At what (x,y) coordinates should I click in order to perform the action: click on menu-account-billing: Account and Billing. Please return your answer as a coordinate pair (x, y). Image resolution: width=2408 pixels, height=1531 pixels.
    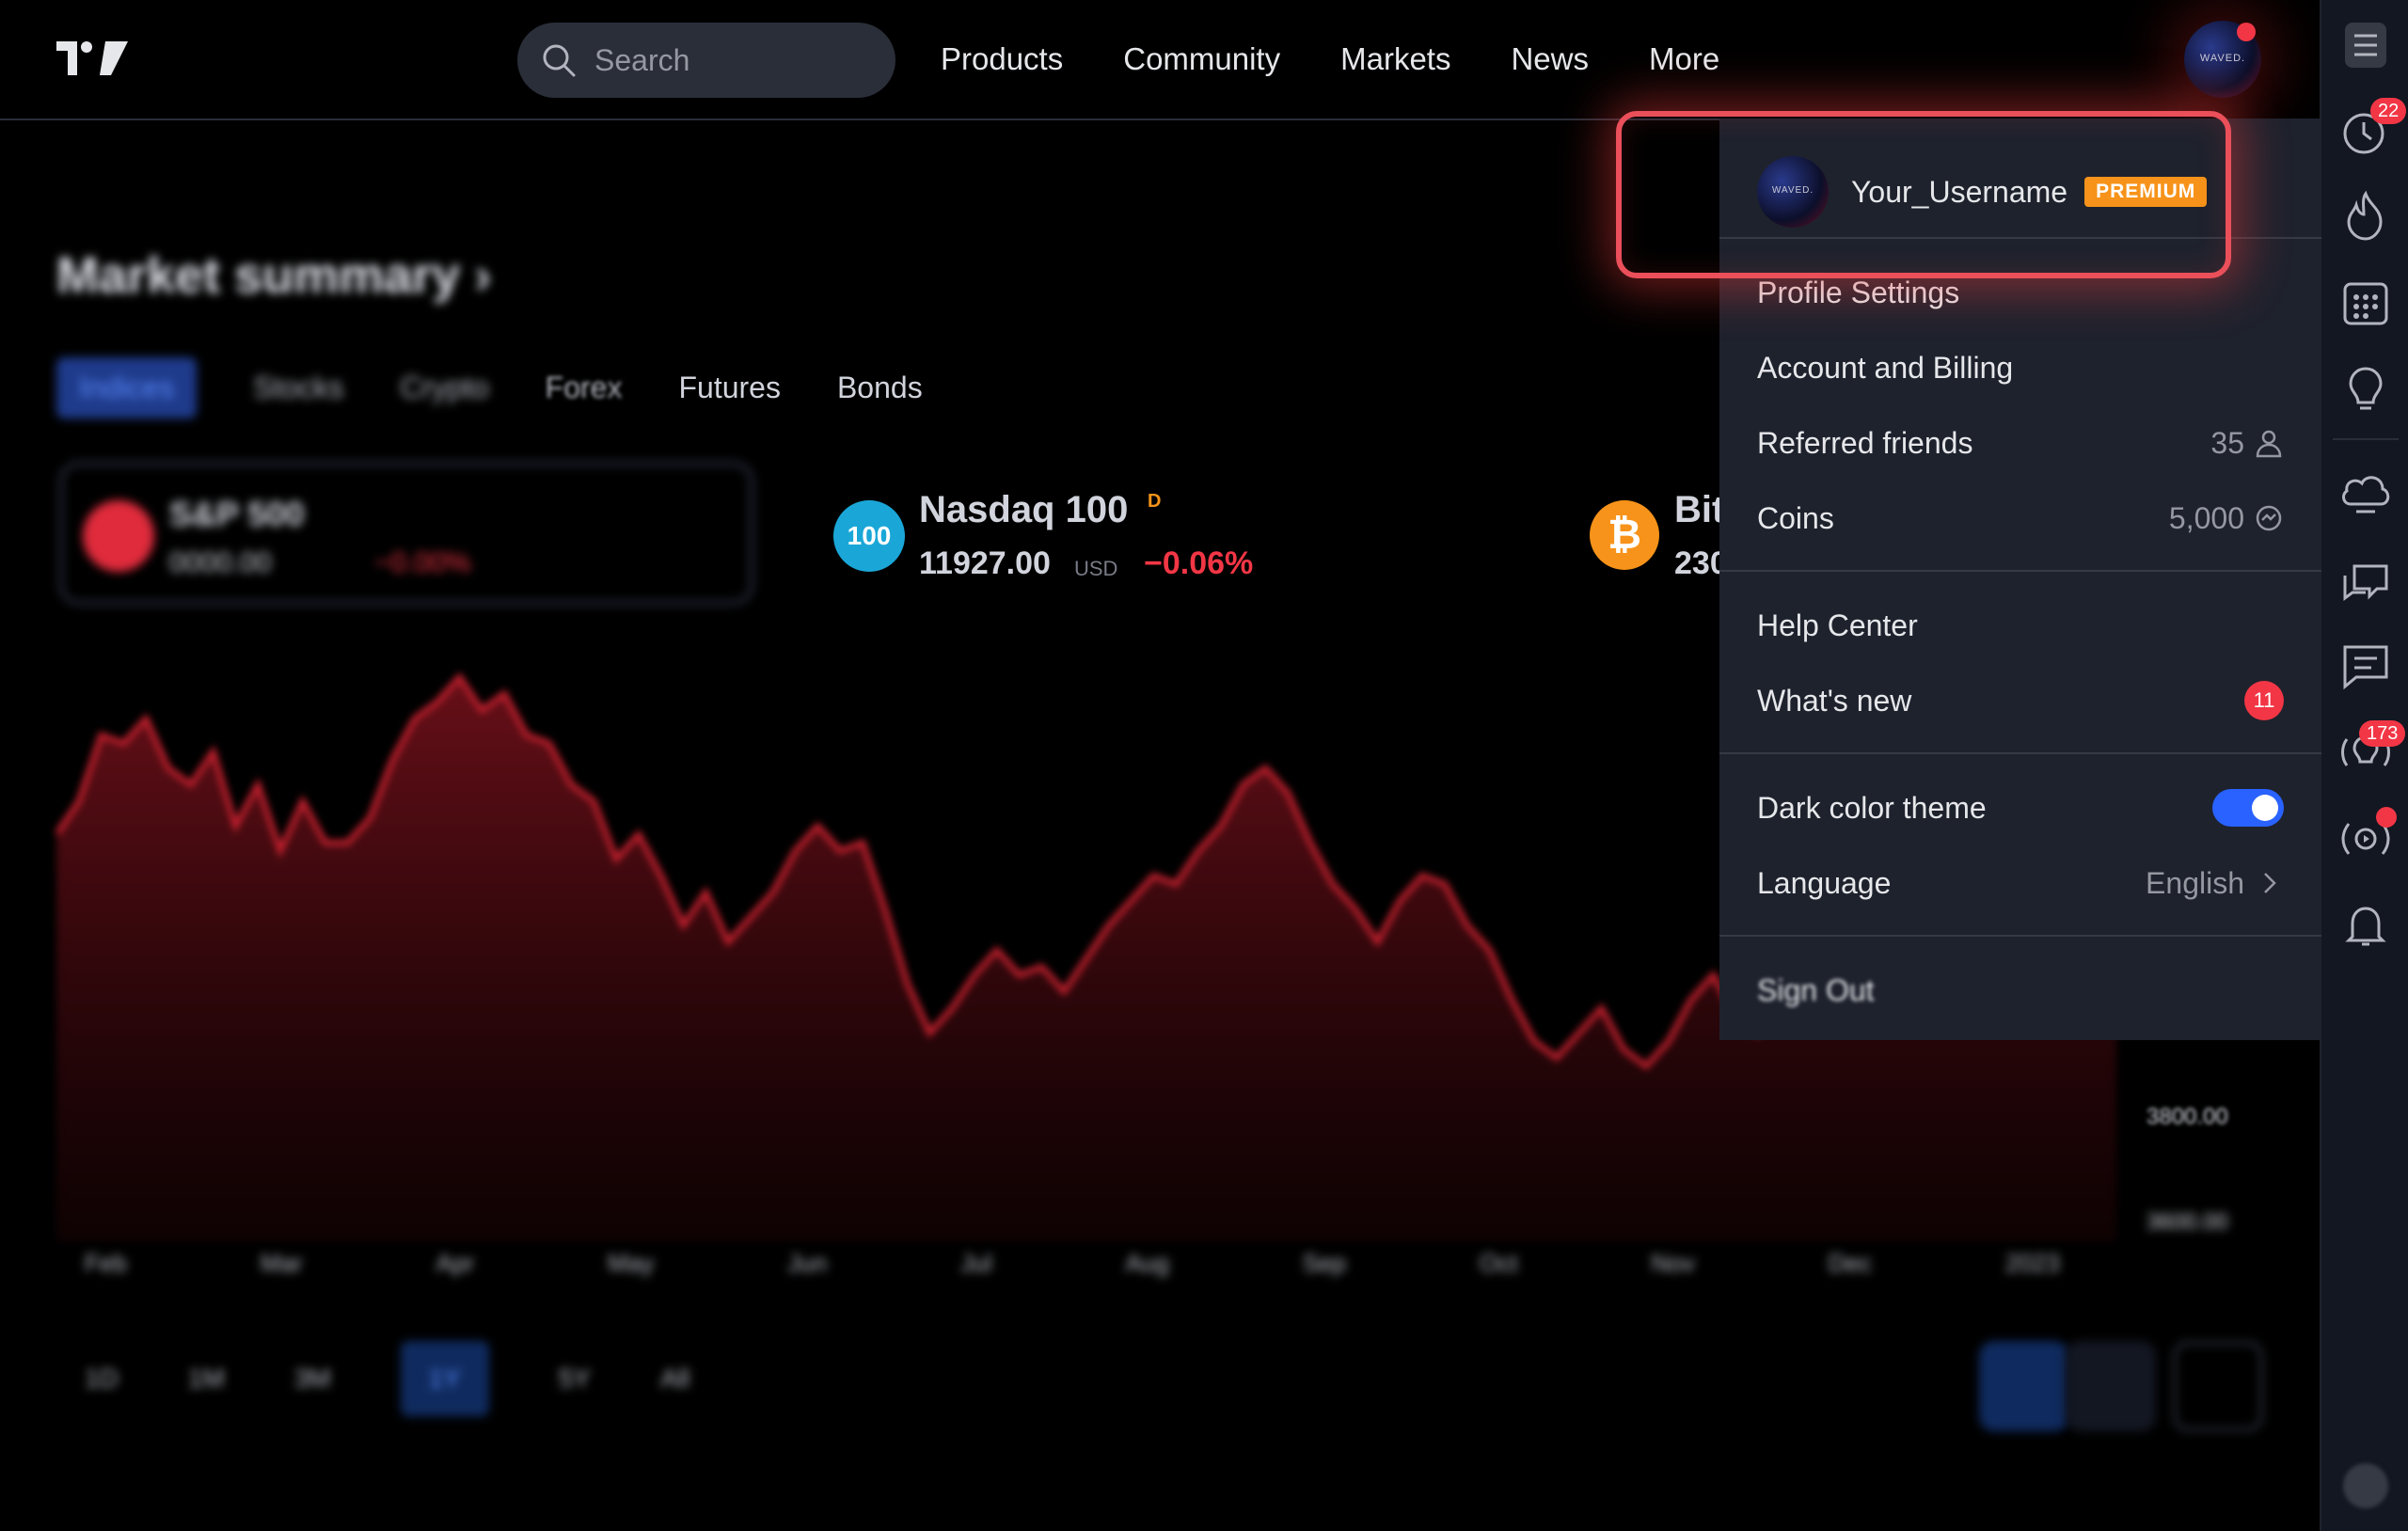
    Looking at the image, I should click on (2020, 368).